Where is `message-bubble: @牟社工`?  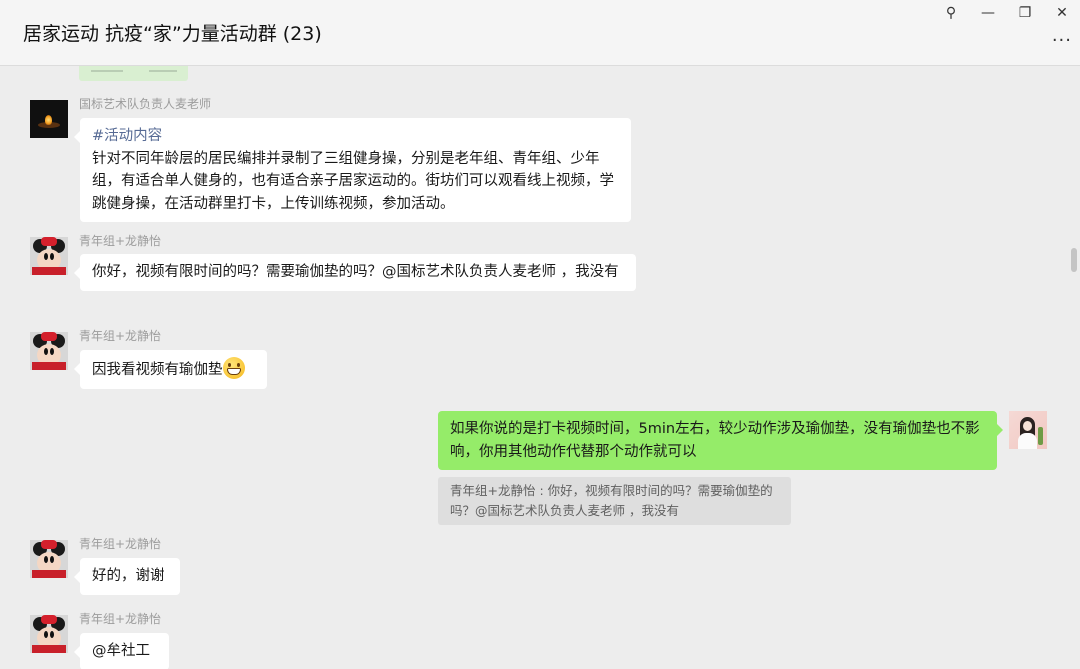 message-bubble: @牟社工 is located at coordinates (121, 651).